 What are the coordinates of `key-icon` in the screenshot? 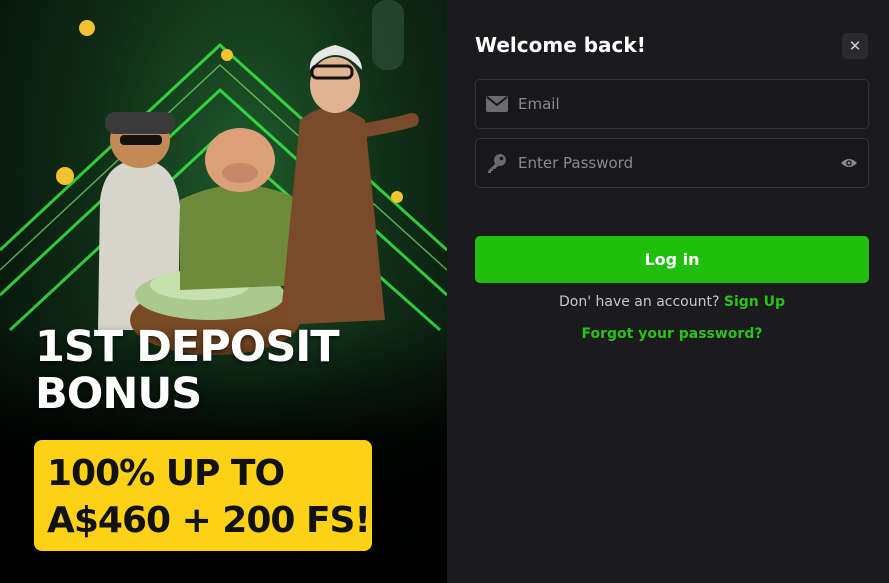 It's located at (497, 163).